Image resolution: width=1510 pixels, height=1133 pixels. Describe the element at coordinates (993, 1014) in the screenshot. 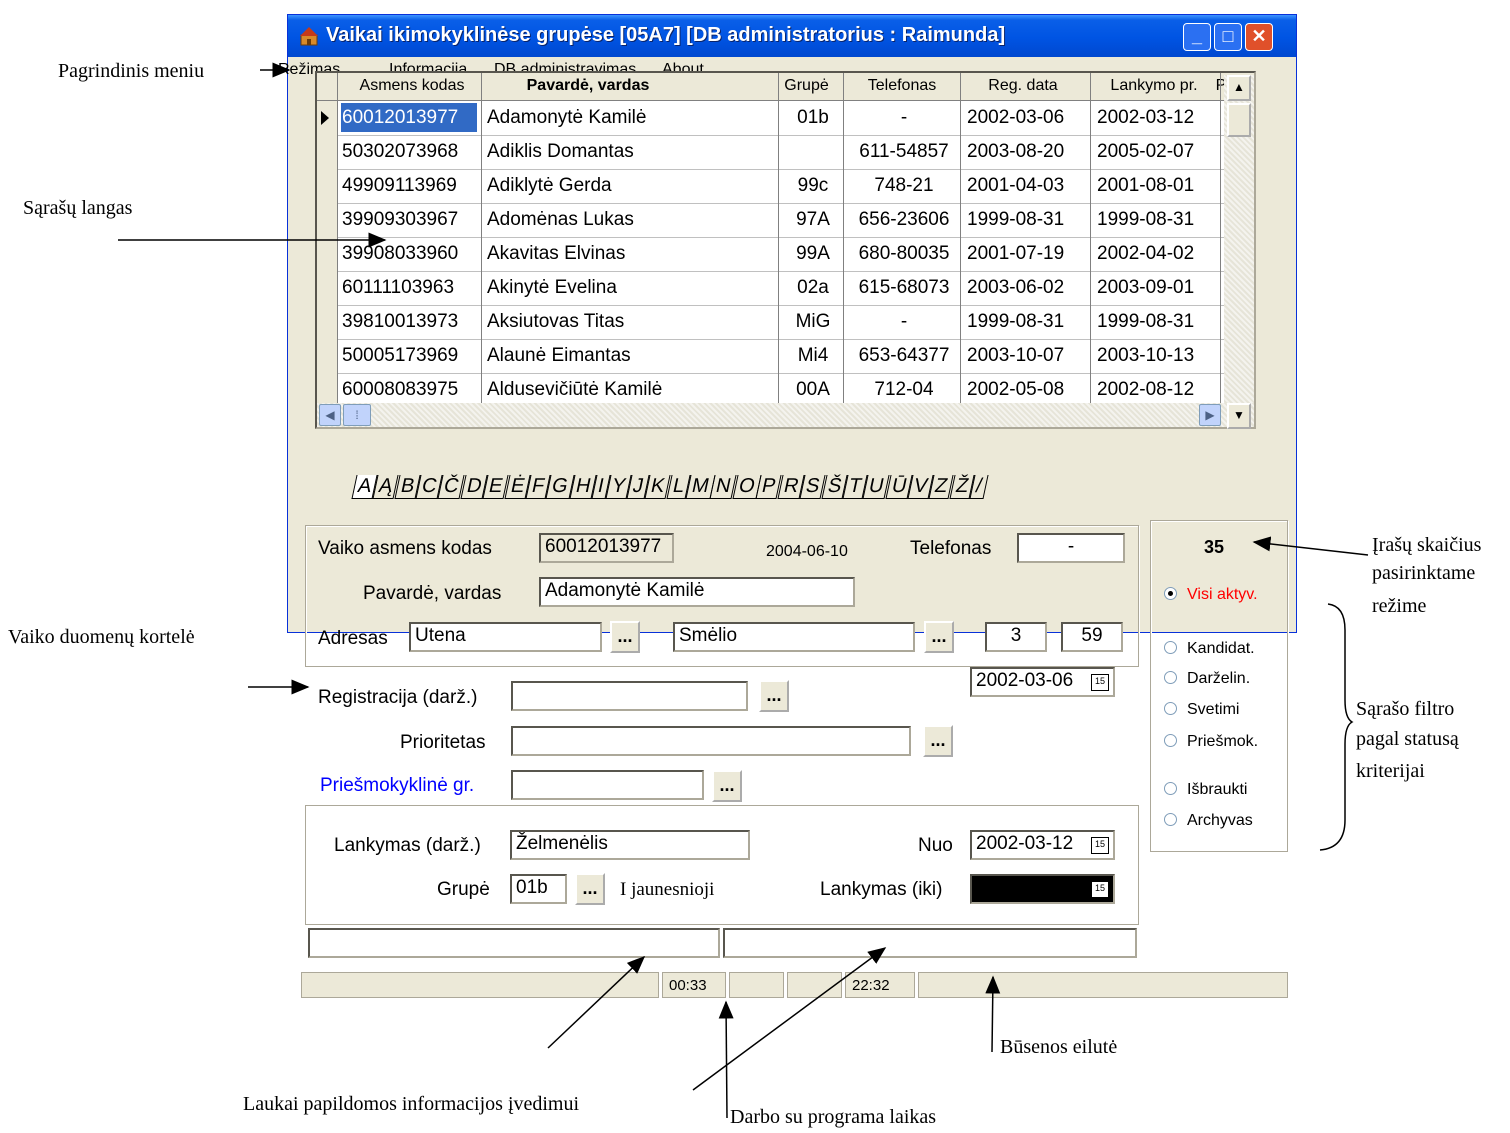

I see `arrow-status-line` at that location.